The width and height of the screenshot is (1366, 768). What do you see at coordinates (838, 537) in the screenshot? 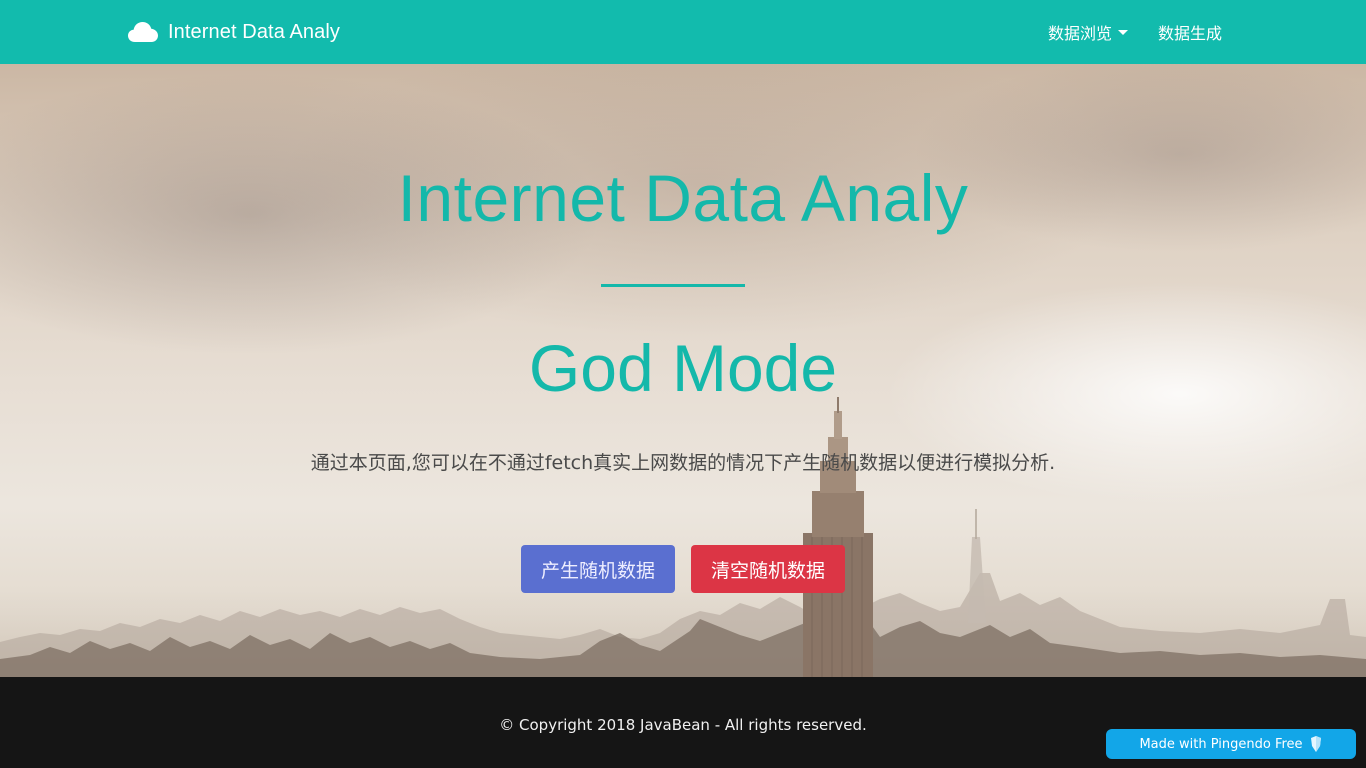
I see `empire-state-building` at bounding box center [838, 537].